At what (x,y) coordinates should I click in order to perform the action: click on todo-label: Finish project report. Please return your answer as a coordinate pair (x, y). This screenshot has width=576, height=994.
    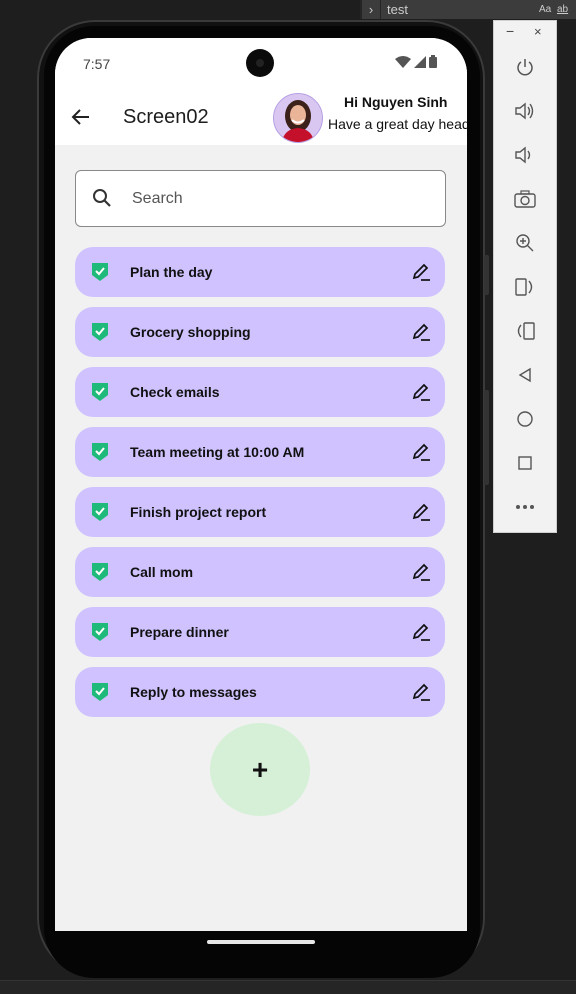
    Looking at the image, I should click on (198, 512).